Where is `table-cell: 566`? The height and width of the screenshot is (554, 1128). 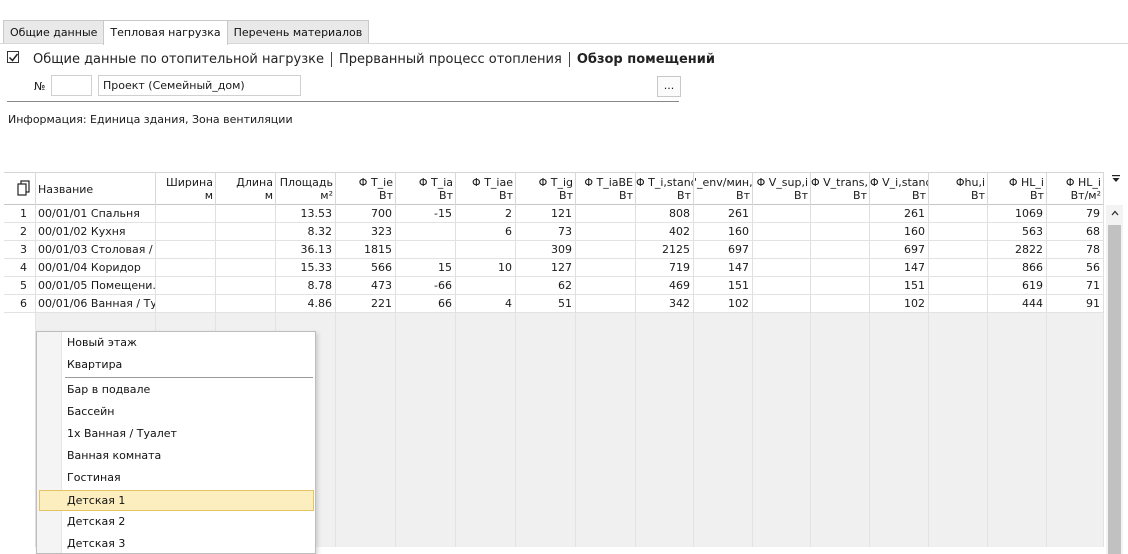
table-cell: 566 is located at coordinates (366, 268).